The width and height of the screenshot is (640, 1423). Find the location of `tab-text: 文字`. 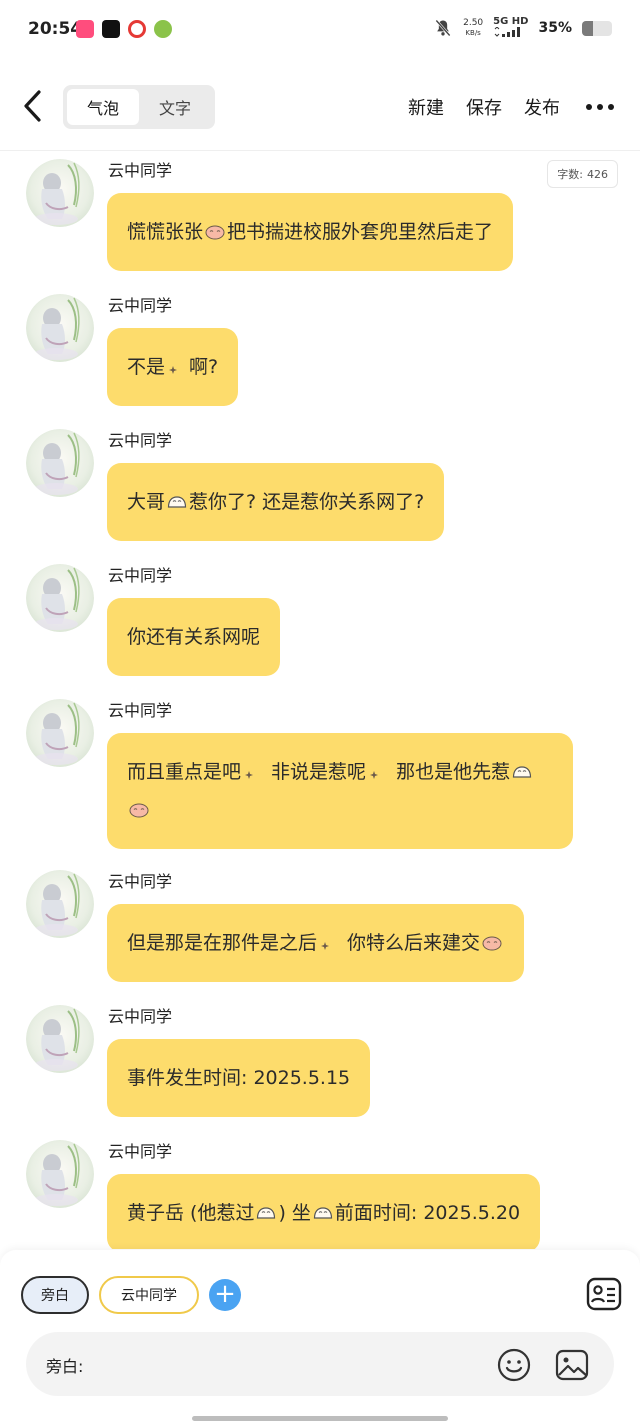

tab-text: 文字 is located at coordinates (175, 107).